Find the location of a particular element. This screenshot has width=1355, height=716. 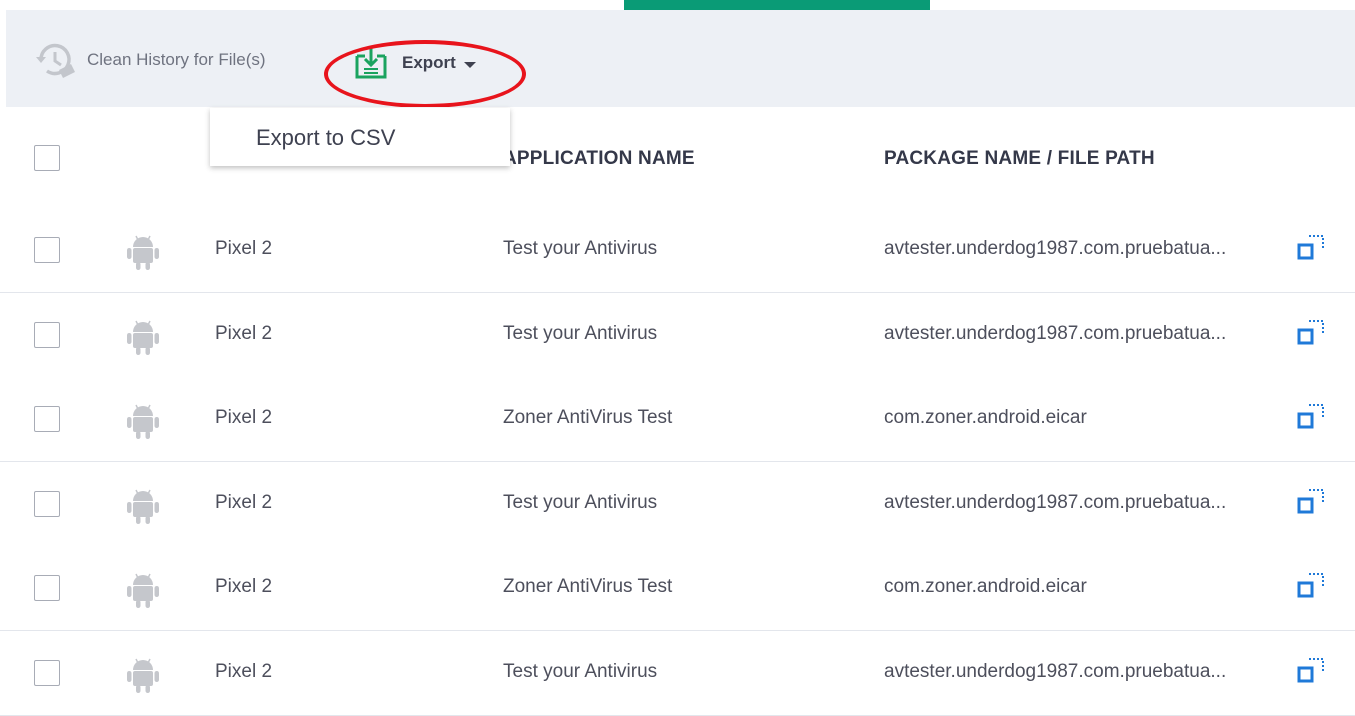

toolbar: Clean History for File(s) Export is located at coordinates (680, 59).